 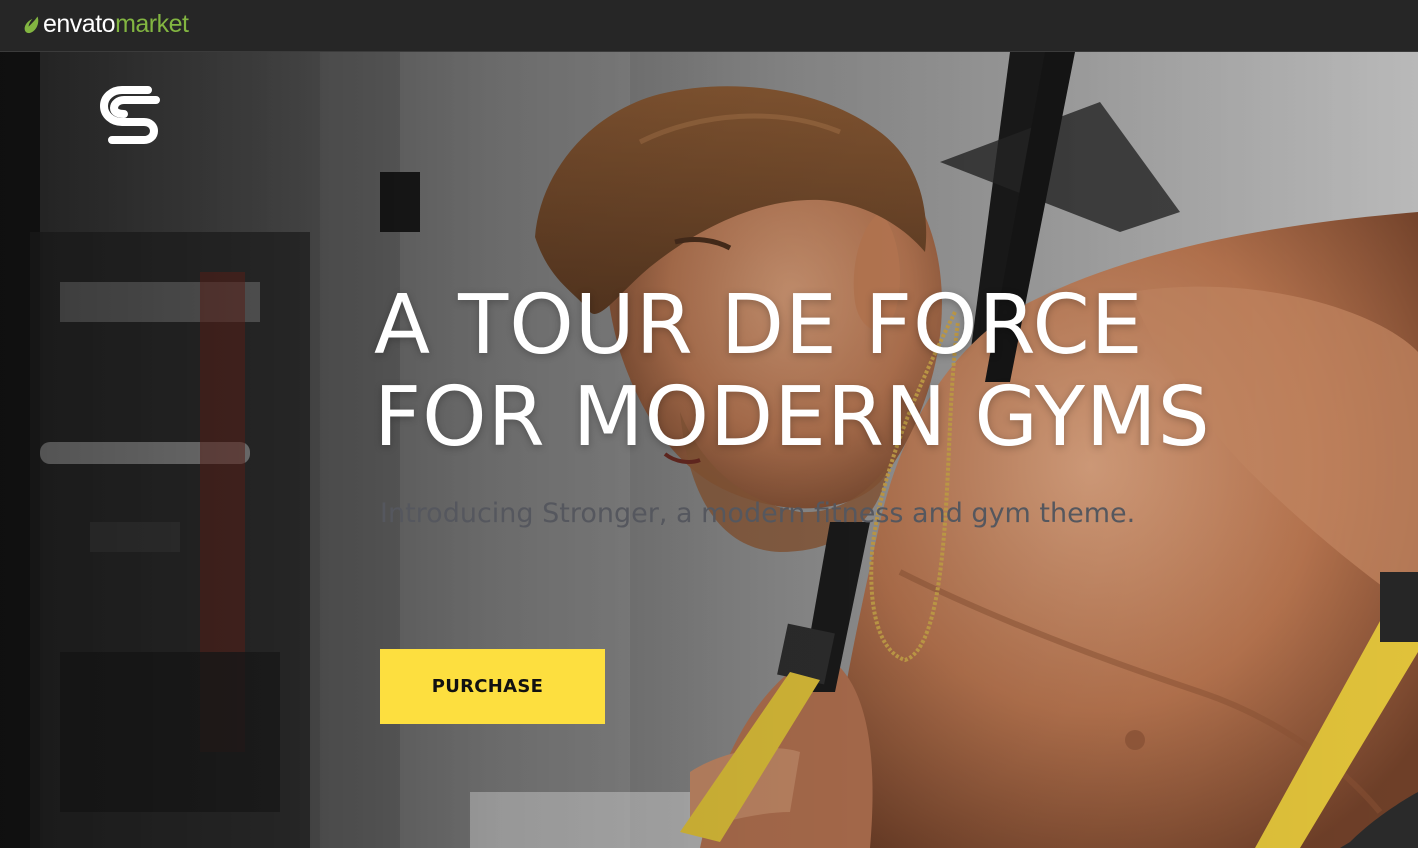 I want to click on envato-market-logo: envato market, so click(x=106, y=24).